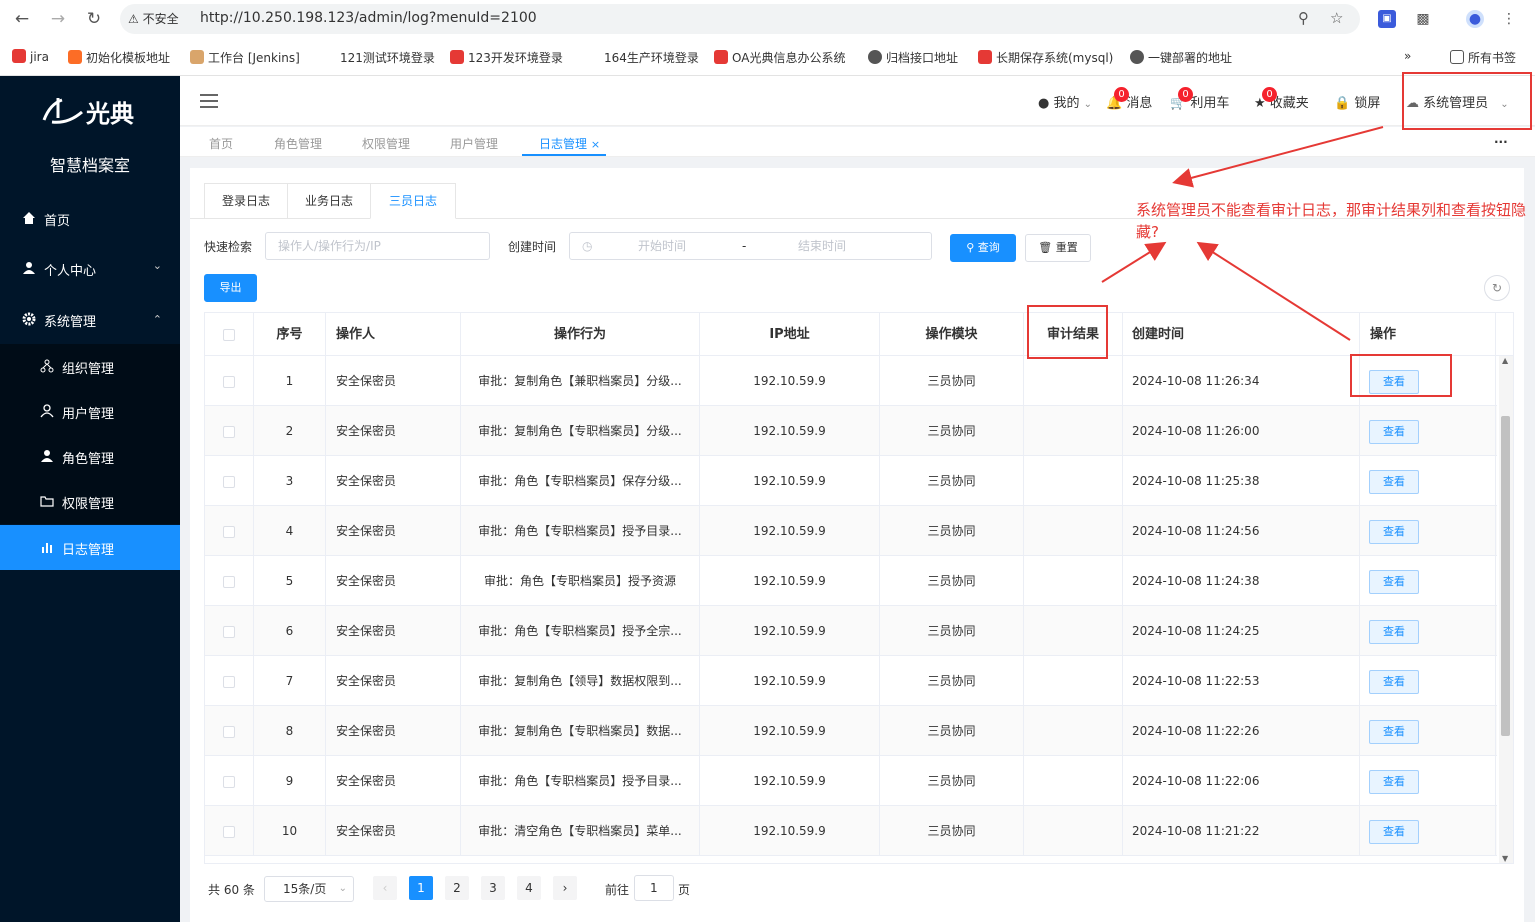 This screenshot has height=922, width=1535. What do you see at coordinates (1278, 157) in the screenshot?
I see `arrow-to-text` at bounding box center [1278, 157].